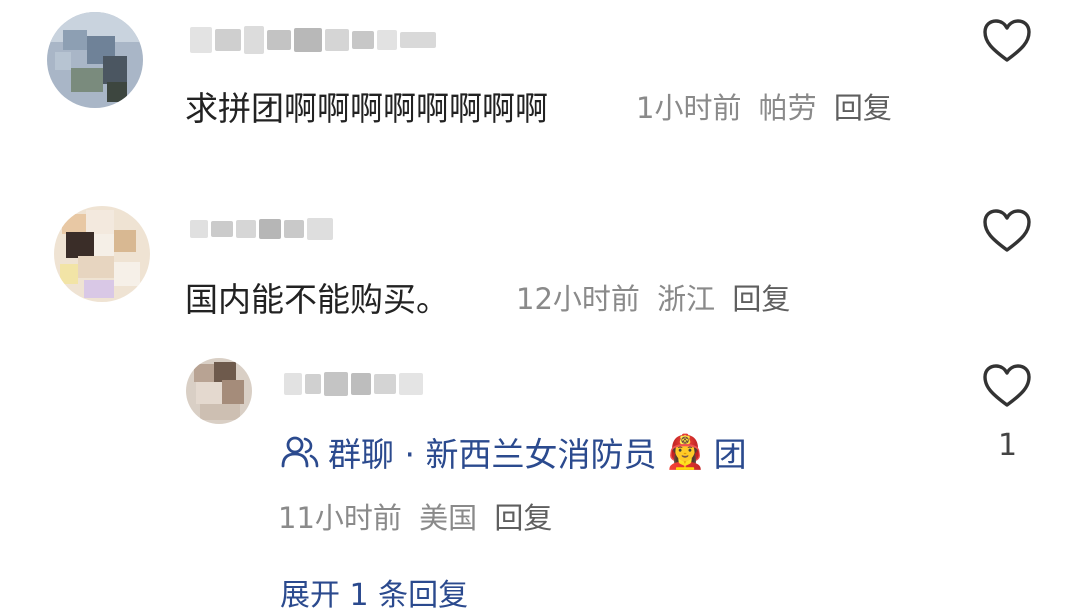  What do you see at coordinates (685, 451) in the screenshot?
I see `firefighter-emoji: 👩‍🚒` at bounding box center [685, 451].